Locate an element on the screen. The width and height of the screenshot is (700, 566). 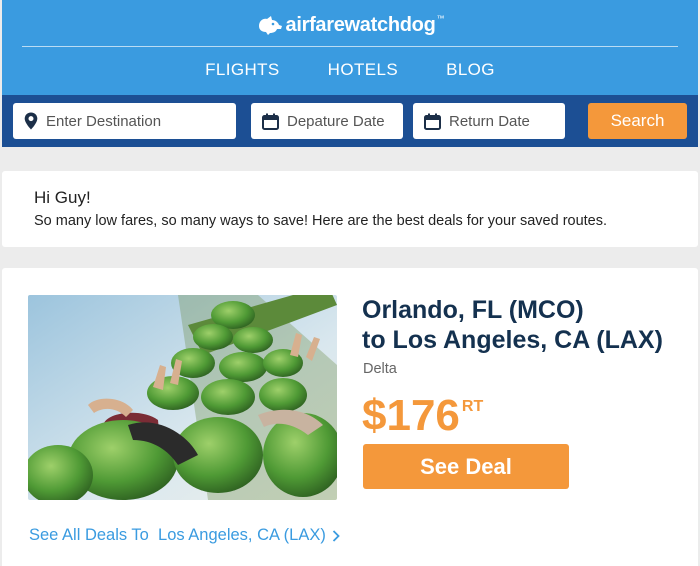
location-pin-icon is located at coordinates (31, 121).